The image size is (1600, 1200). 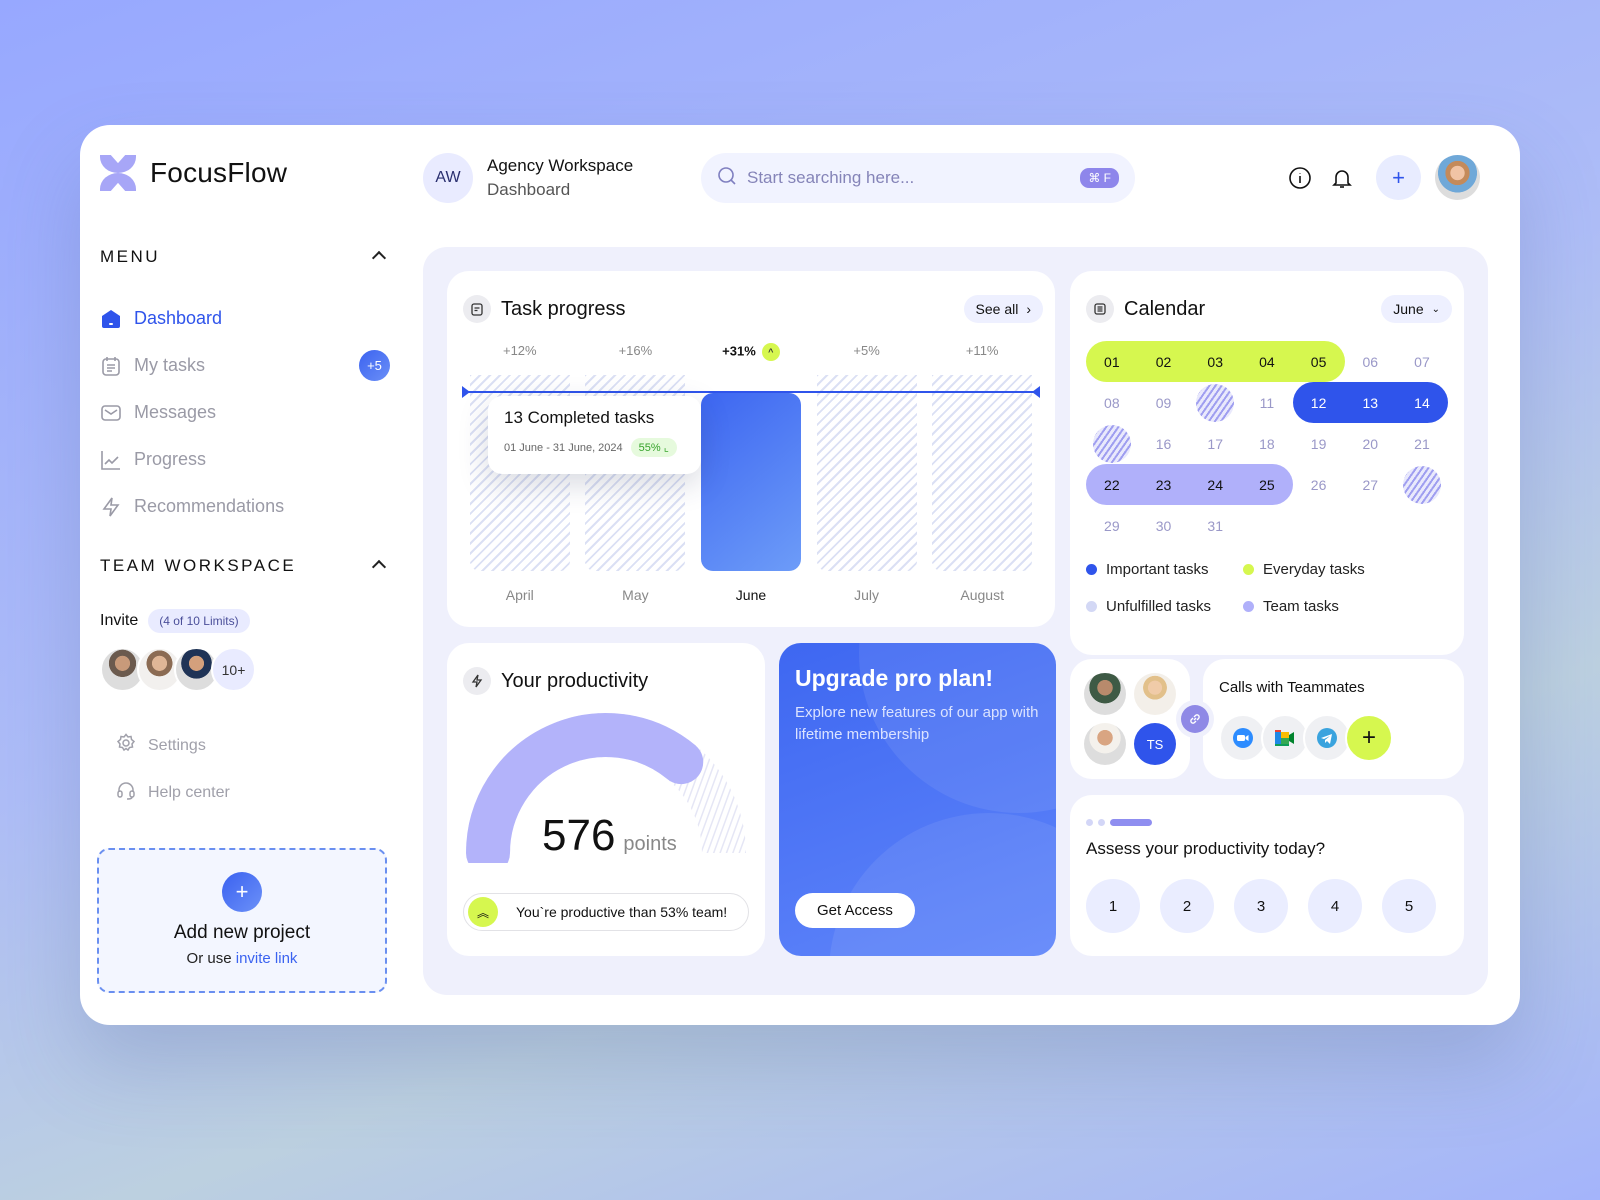 I want to click on zoom-icon, so click(x=1243, y=738).